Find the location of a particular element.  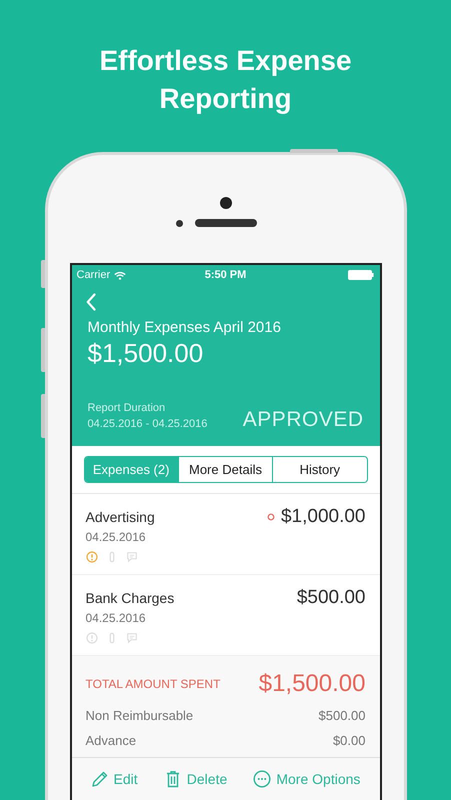

total-label: TOTAL AMOUNT SPENT is located at coordinates (153, 684).